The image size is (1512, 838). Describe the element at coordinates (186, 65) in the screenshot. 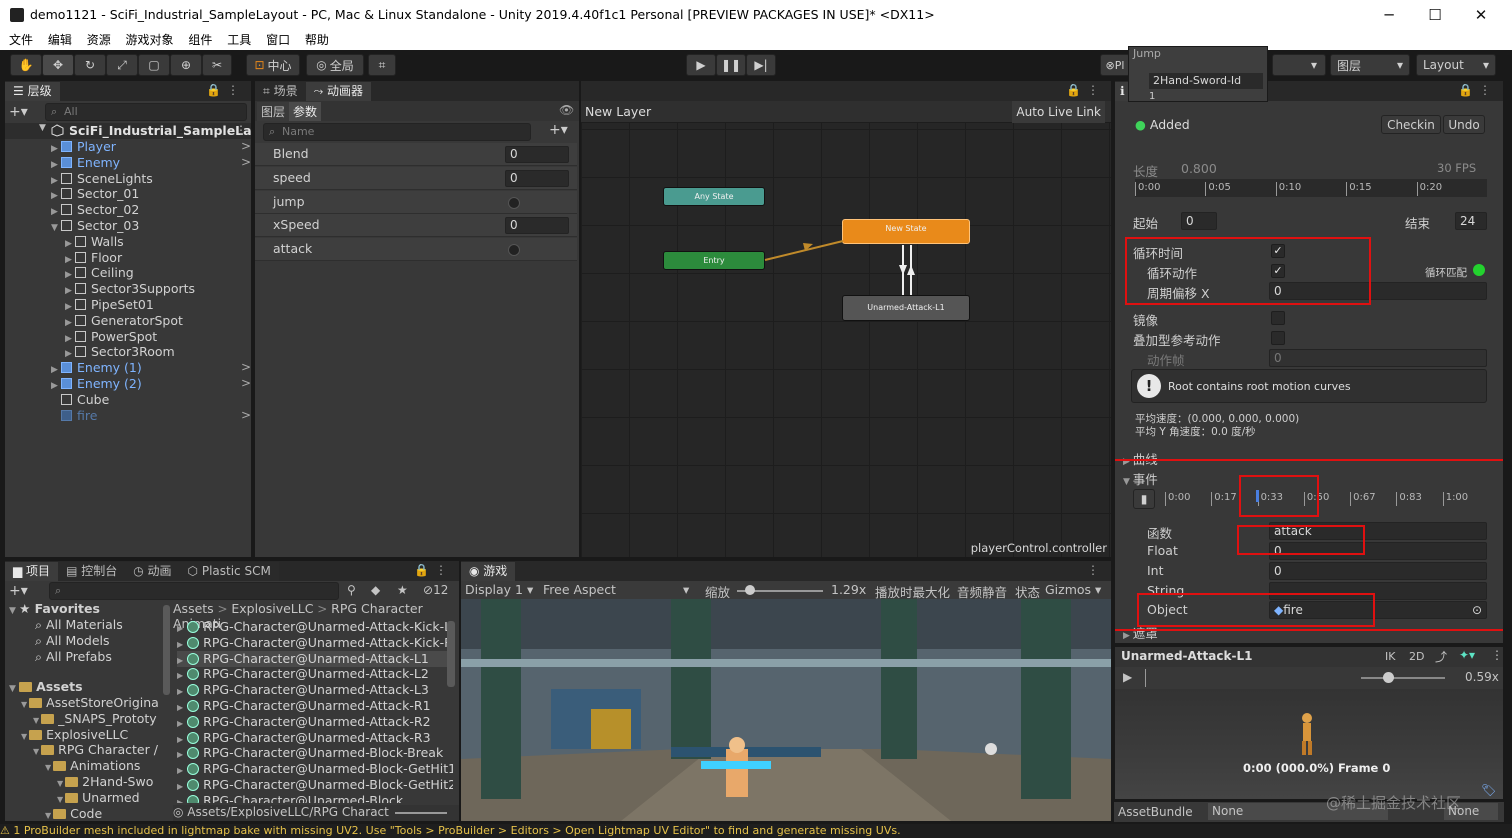

I see `transform-tool-icon: ⊕` at that location.